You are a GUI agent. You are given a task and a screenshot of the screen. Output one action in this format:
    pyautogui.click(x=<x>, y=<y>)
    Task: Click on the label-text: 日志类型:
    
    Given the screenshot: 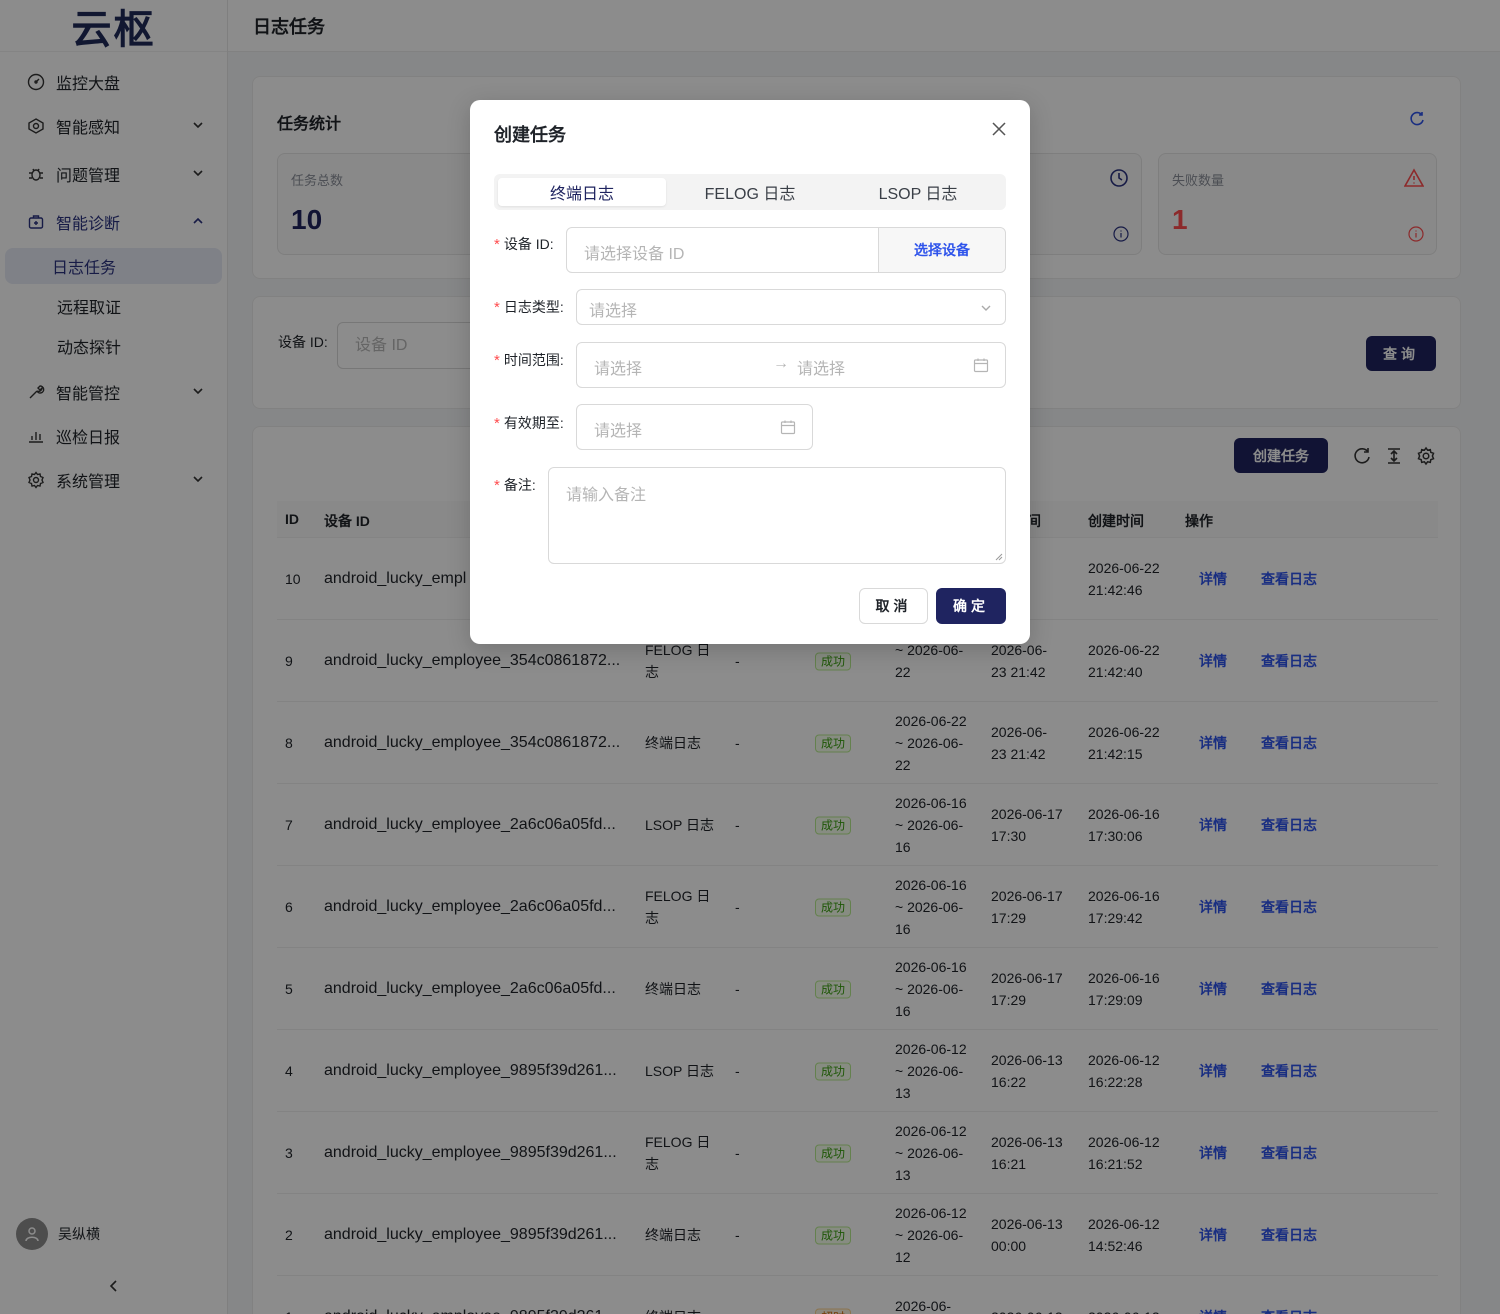 What is the action you would take?
    pyautogui.click(x=533, y=307)
    